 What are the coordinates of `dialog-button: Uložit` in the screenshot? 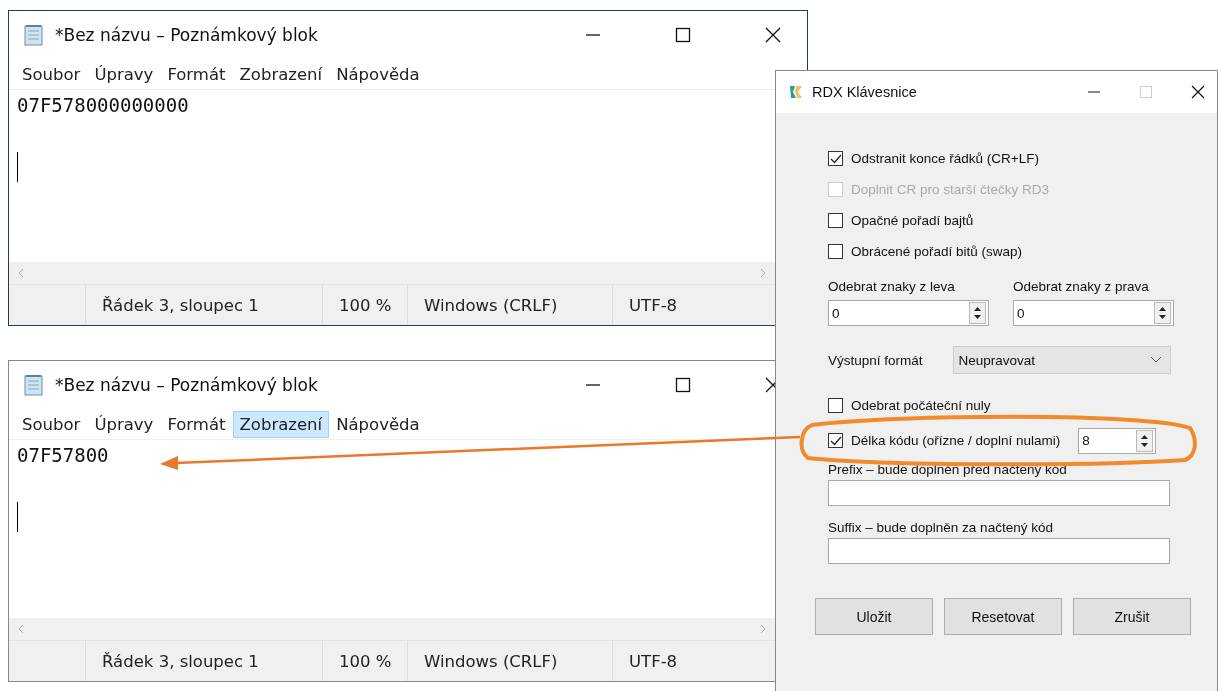 It's located at (874, 616).